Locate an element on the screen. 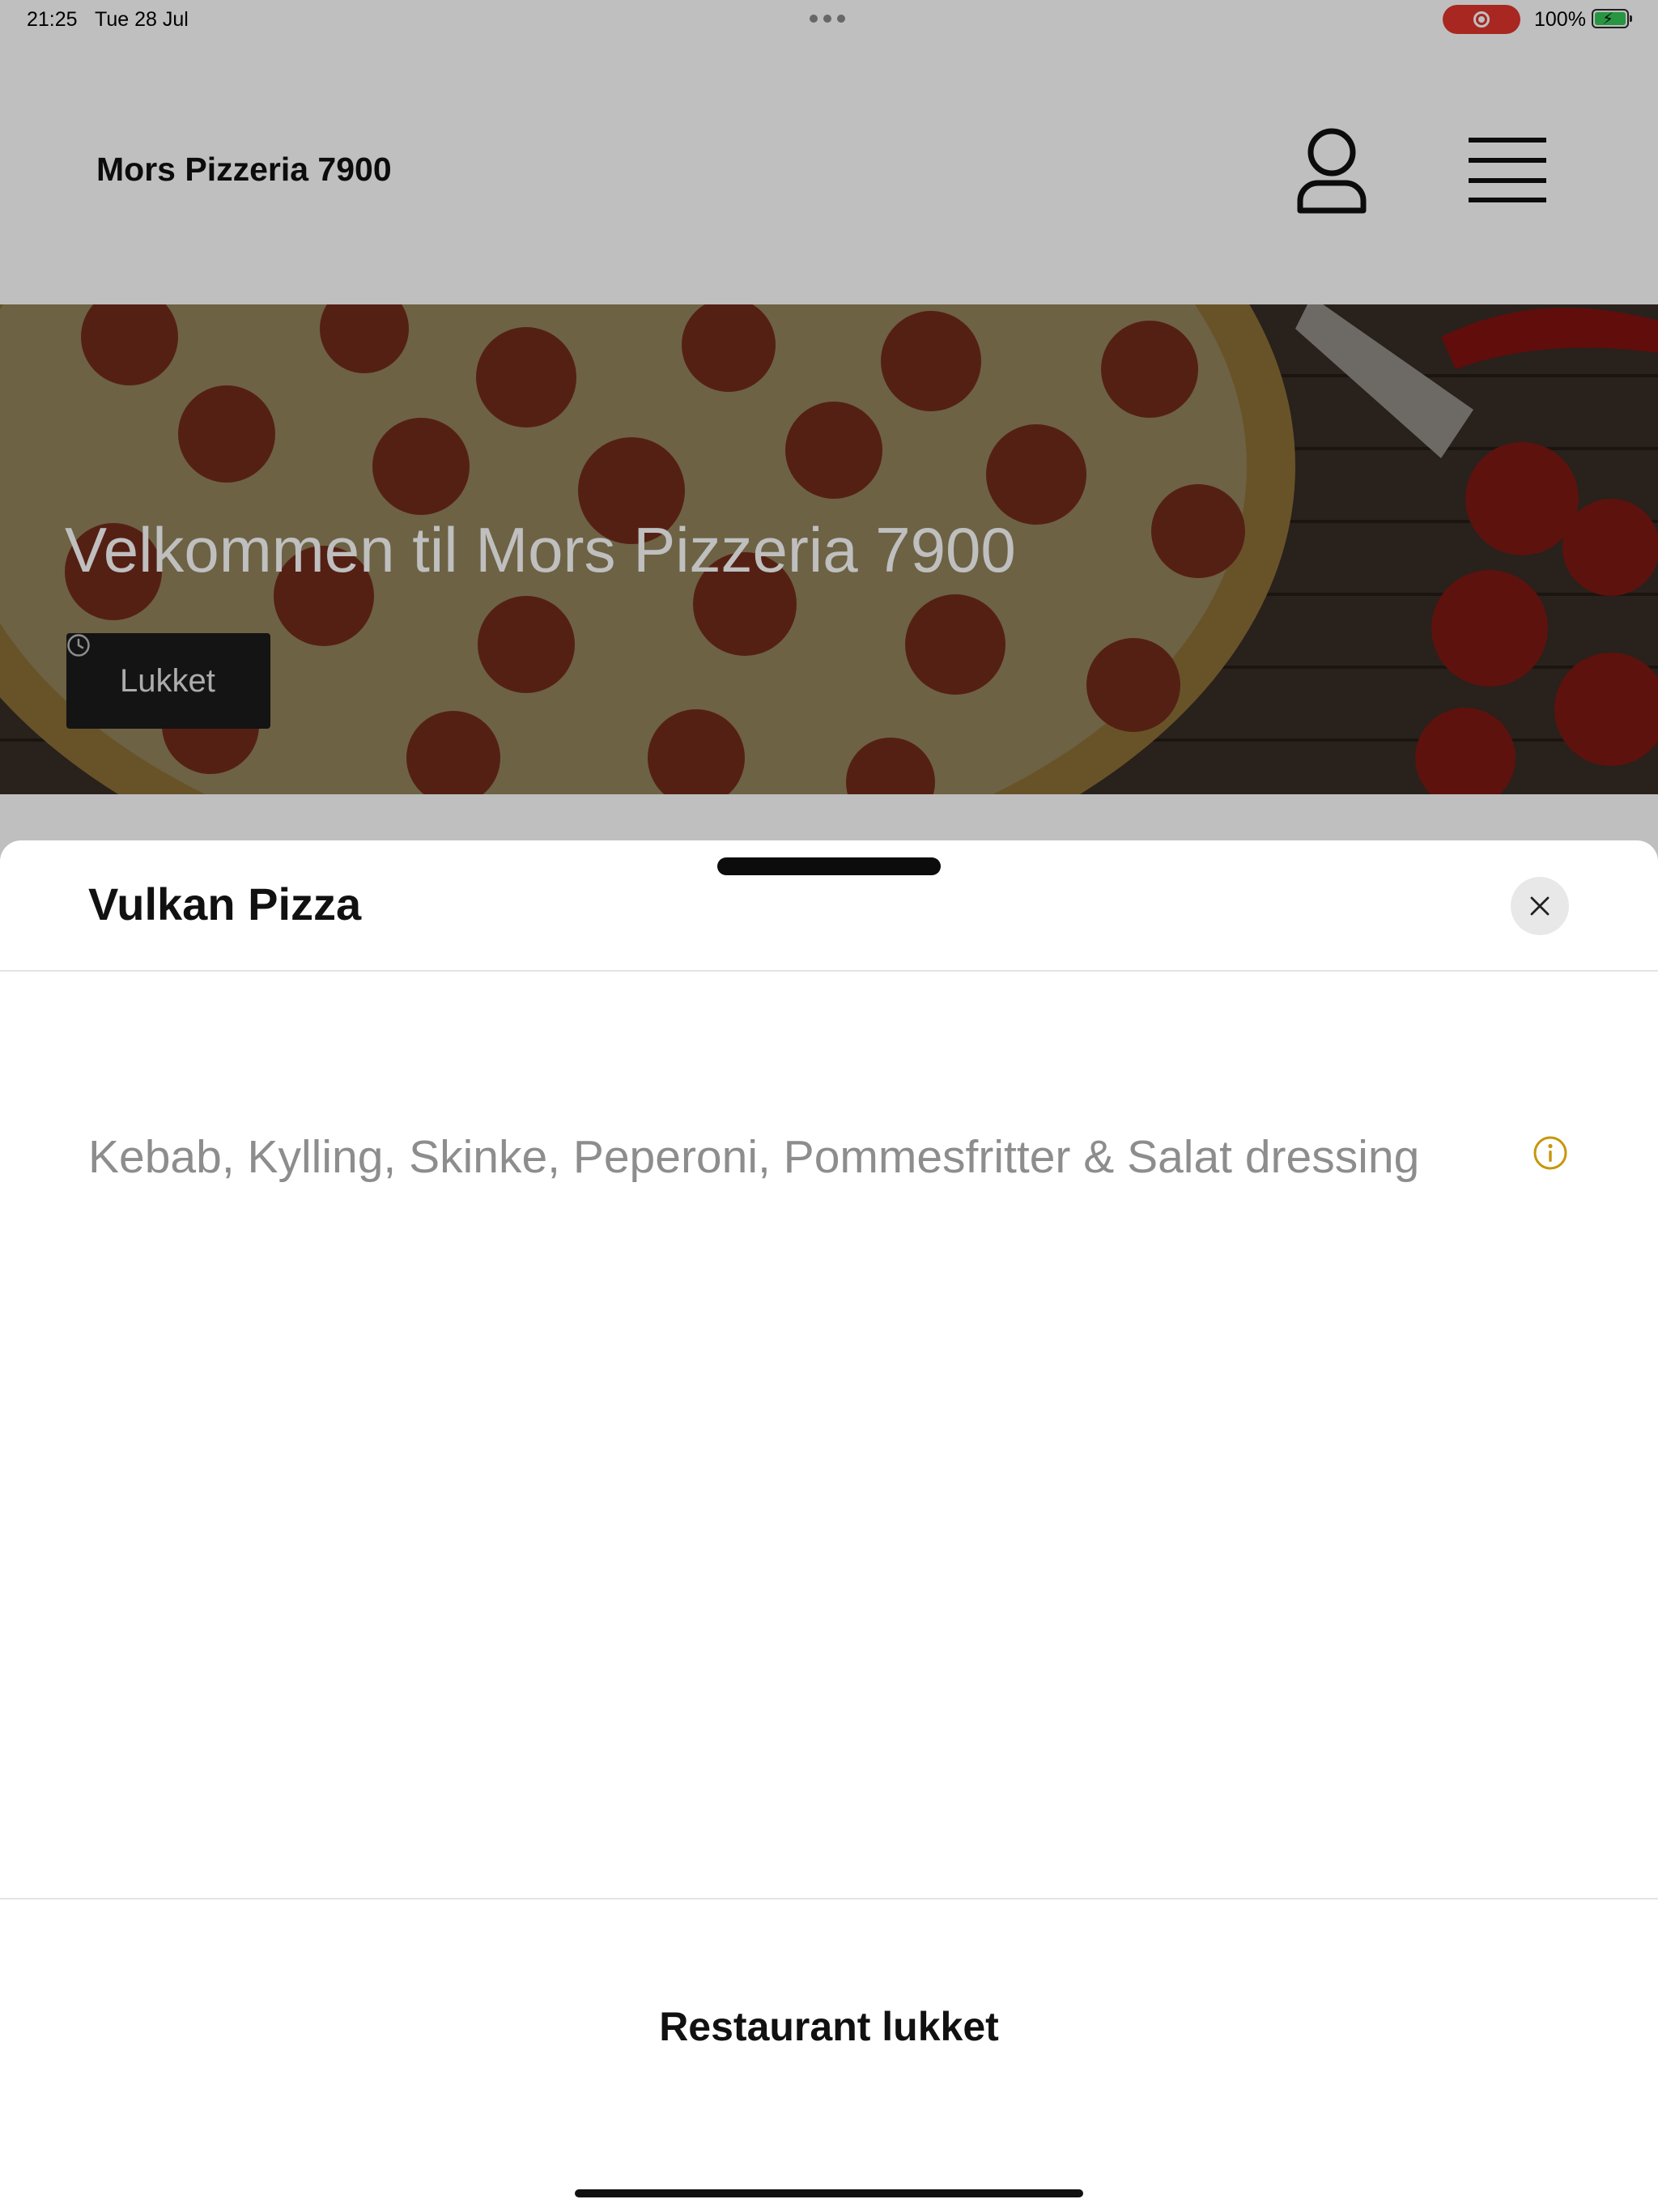 The width and height of the screenshot is (1658, 2212). home-indicator is located at coordinates (829, 2193).